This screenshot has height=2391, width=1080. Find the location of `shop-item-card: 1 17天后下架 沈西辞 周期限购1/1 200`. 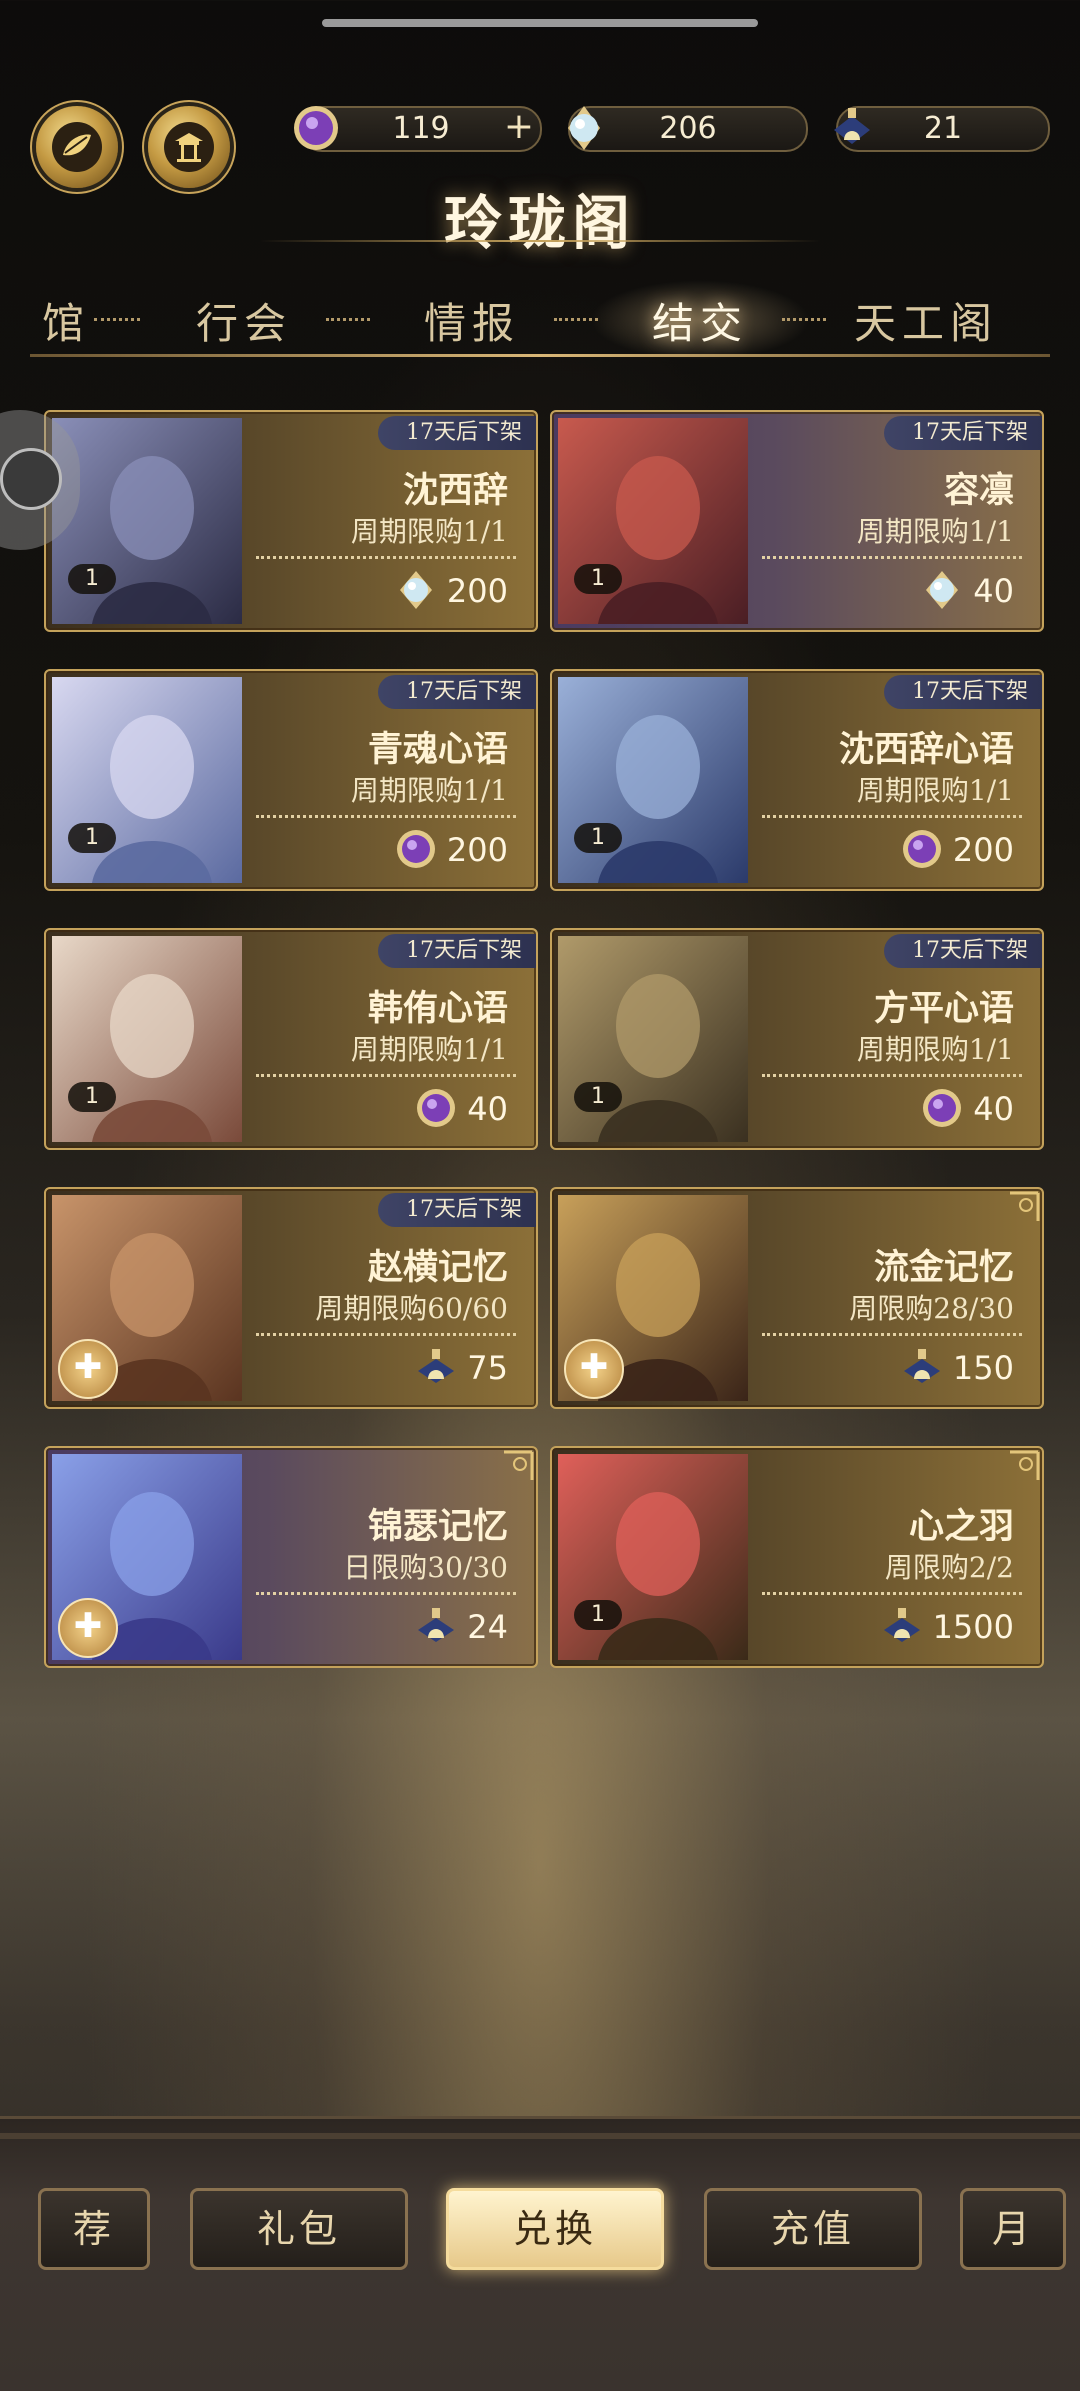

shop-item-card: 1 17天后下架 沈西辞 周期限购1/1 200 is located at coordinates (291, 521).